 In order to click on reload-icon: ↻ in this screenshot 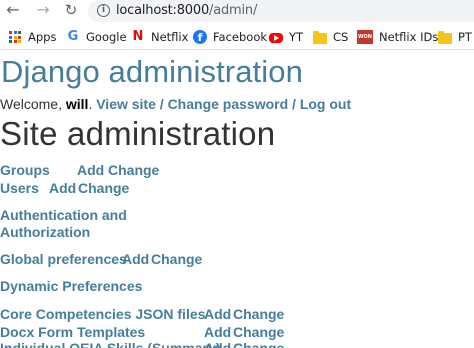, I will do `click(71, 10)`.